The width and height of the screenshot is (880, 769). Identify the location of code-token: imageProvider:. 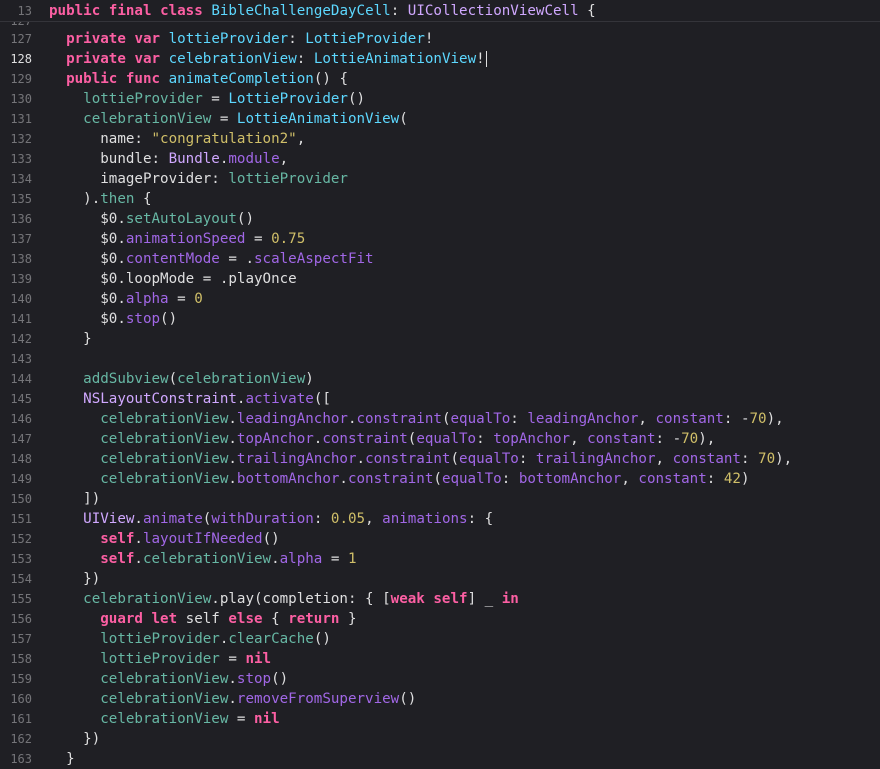
(139, 179).